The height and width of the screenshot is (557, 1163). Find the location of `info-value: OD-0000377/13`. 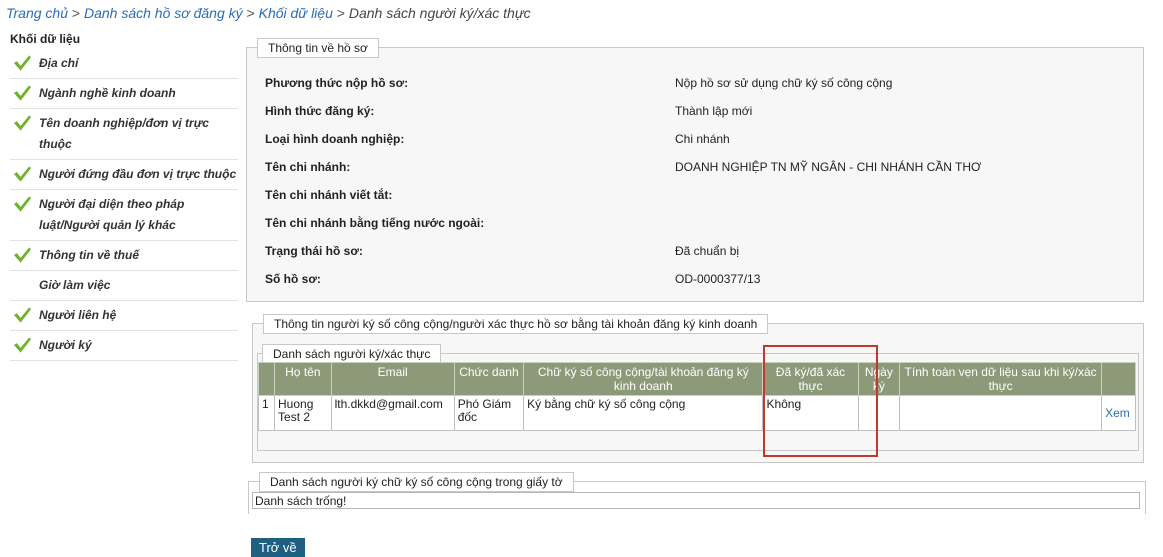

info-value: OD-0000377/13 is located at coordinates (718, 279).